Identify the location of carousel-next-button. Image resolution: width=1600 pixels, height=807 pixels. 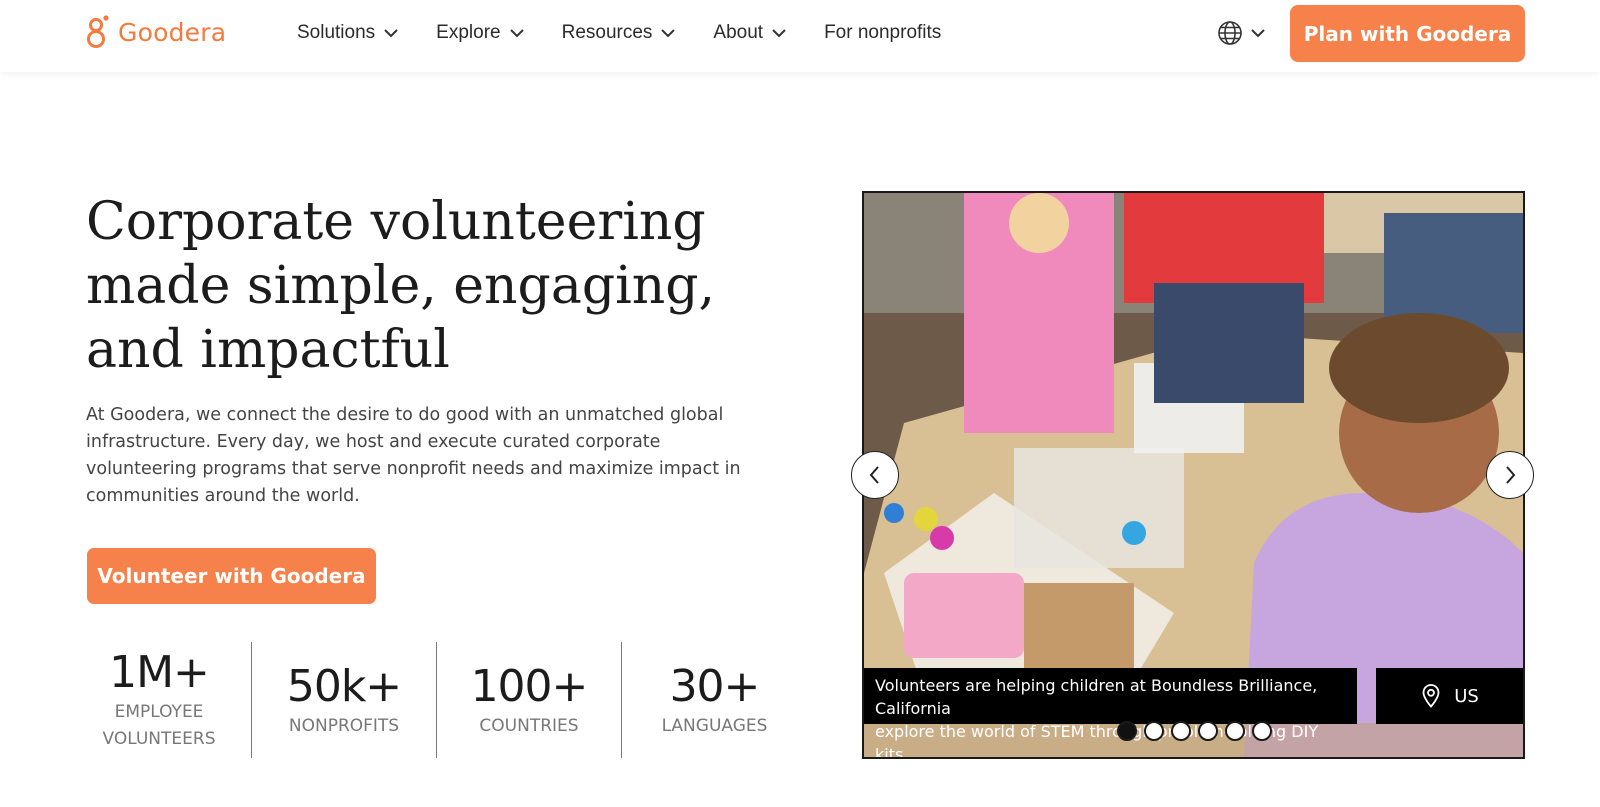
(1510, 475).